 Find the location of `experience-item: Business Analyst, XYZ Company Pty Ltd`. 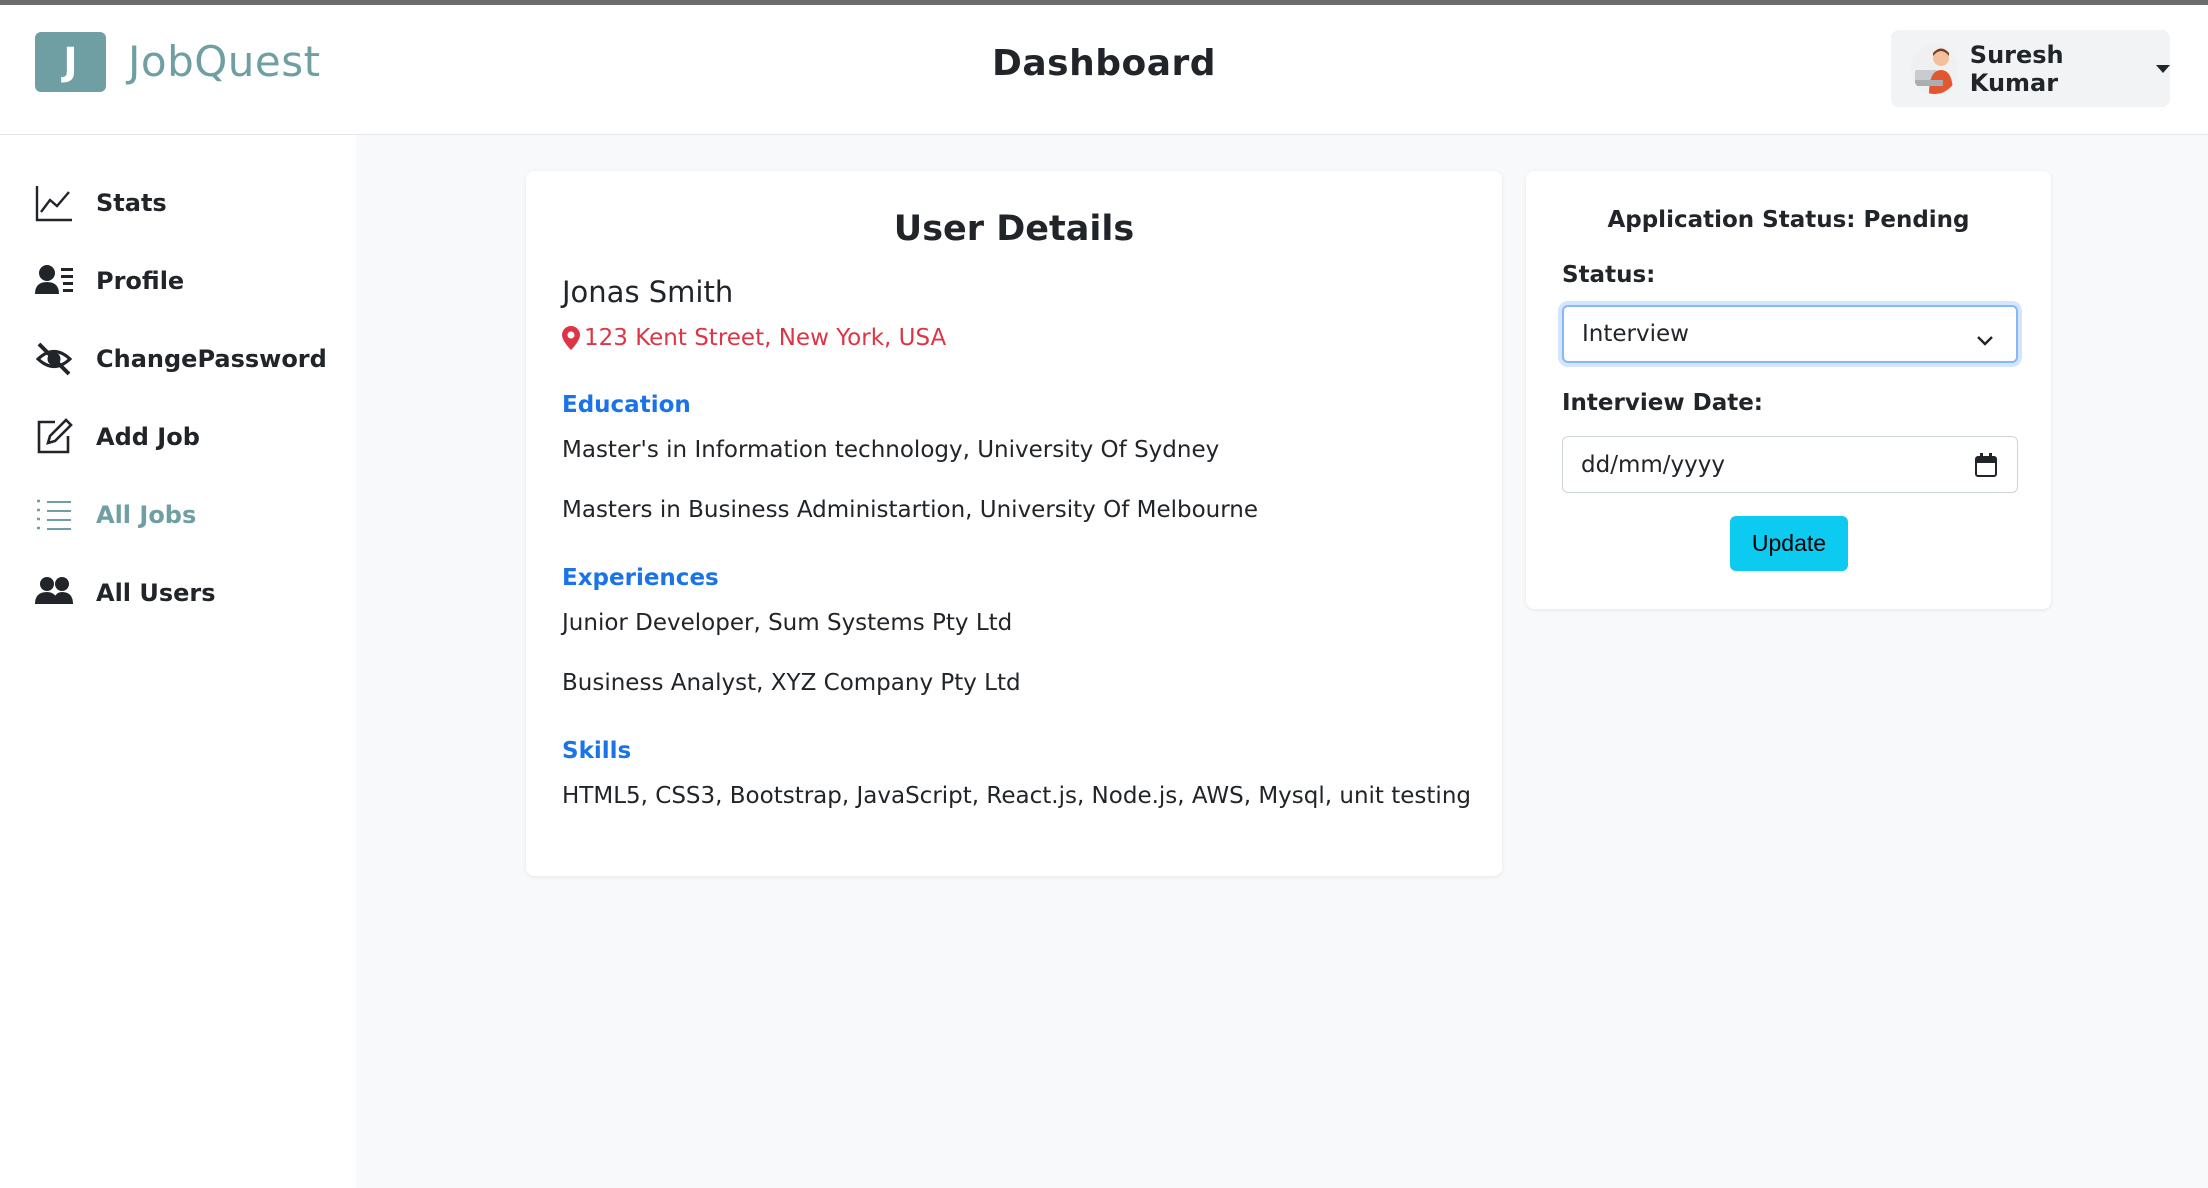

experience-item: Business Analyst, XYZ Company Pty Ltd is located at coordinates (791, 683).